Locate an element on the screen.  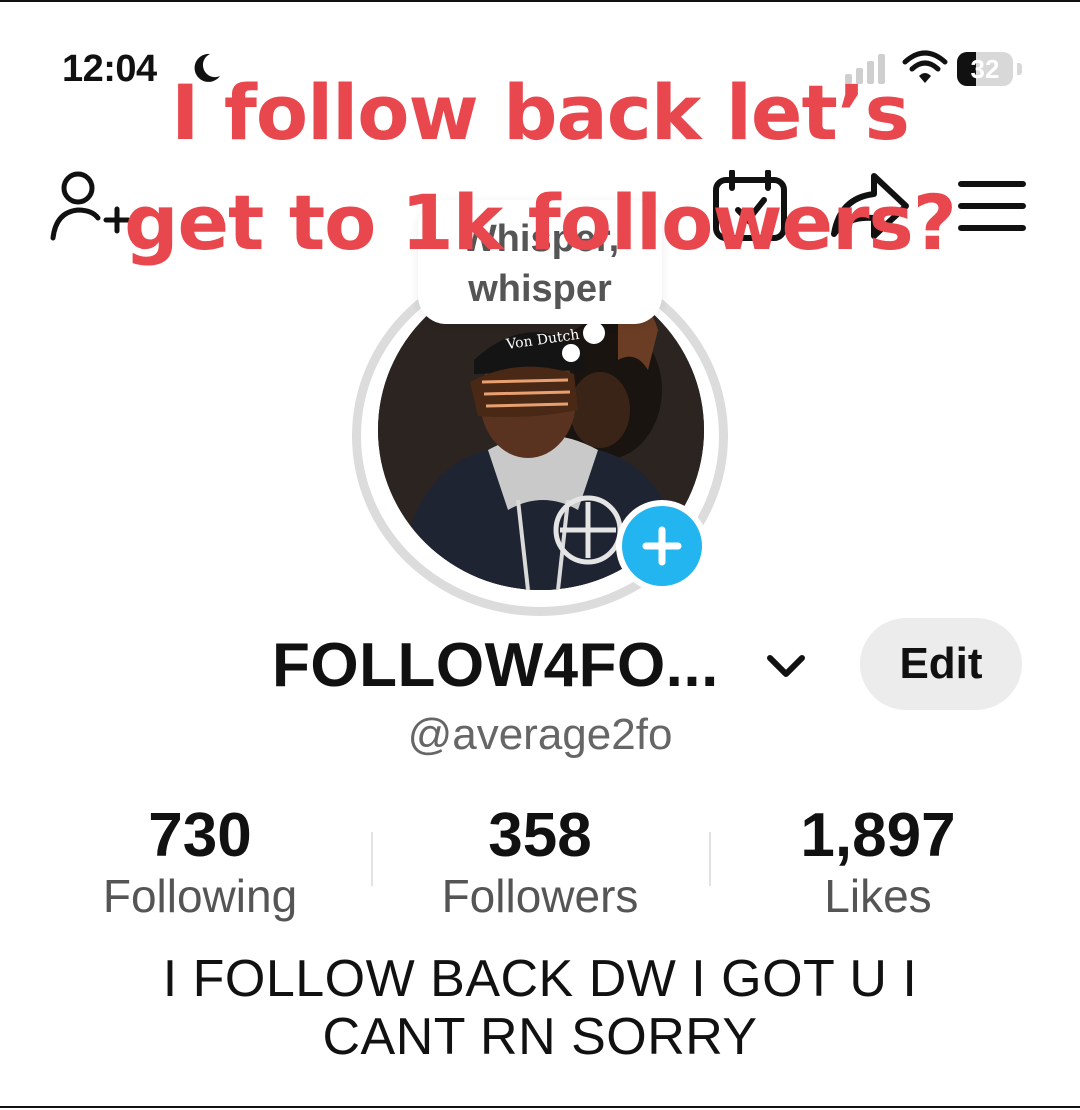
stat-followers-label: Followers is located at coordinates (540, 896).